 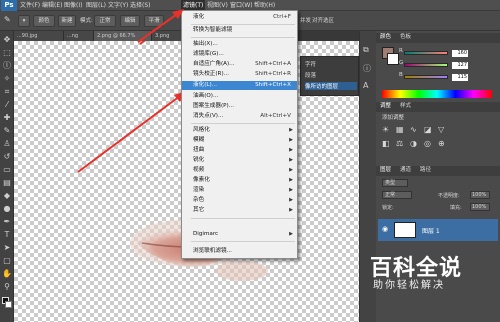 I want to click on stamp-tool-icon: ♙, so click(x=7, y=144).